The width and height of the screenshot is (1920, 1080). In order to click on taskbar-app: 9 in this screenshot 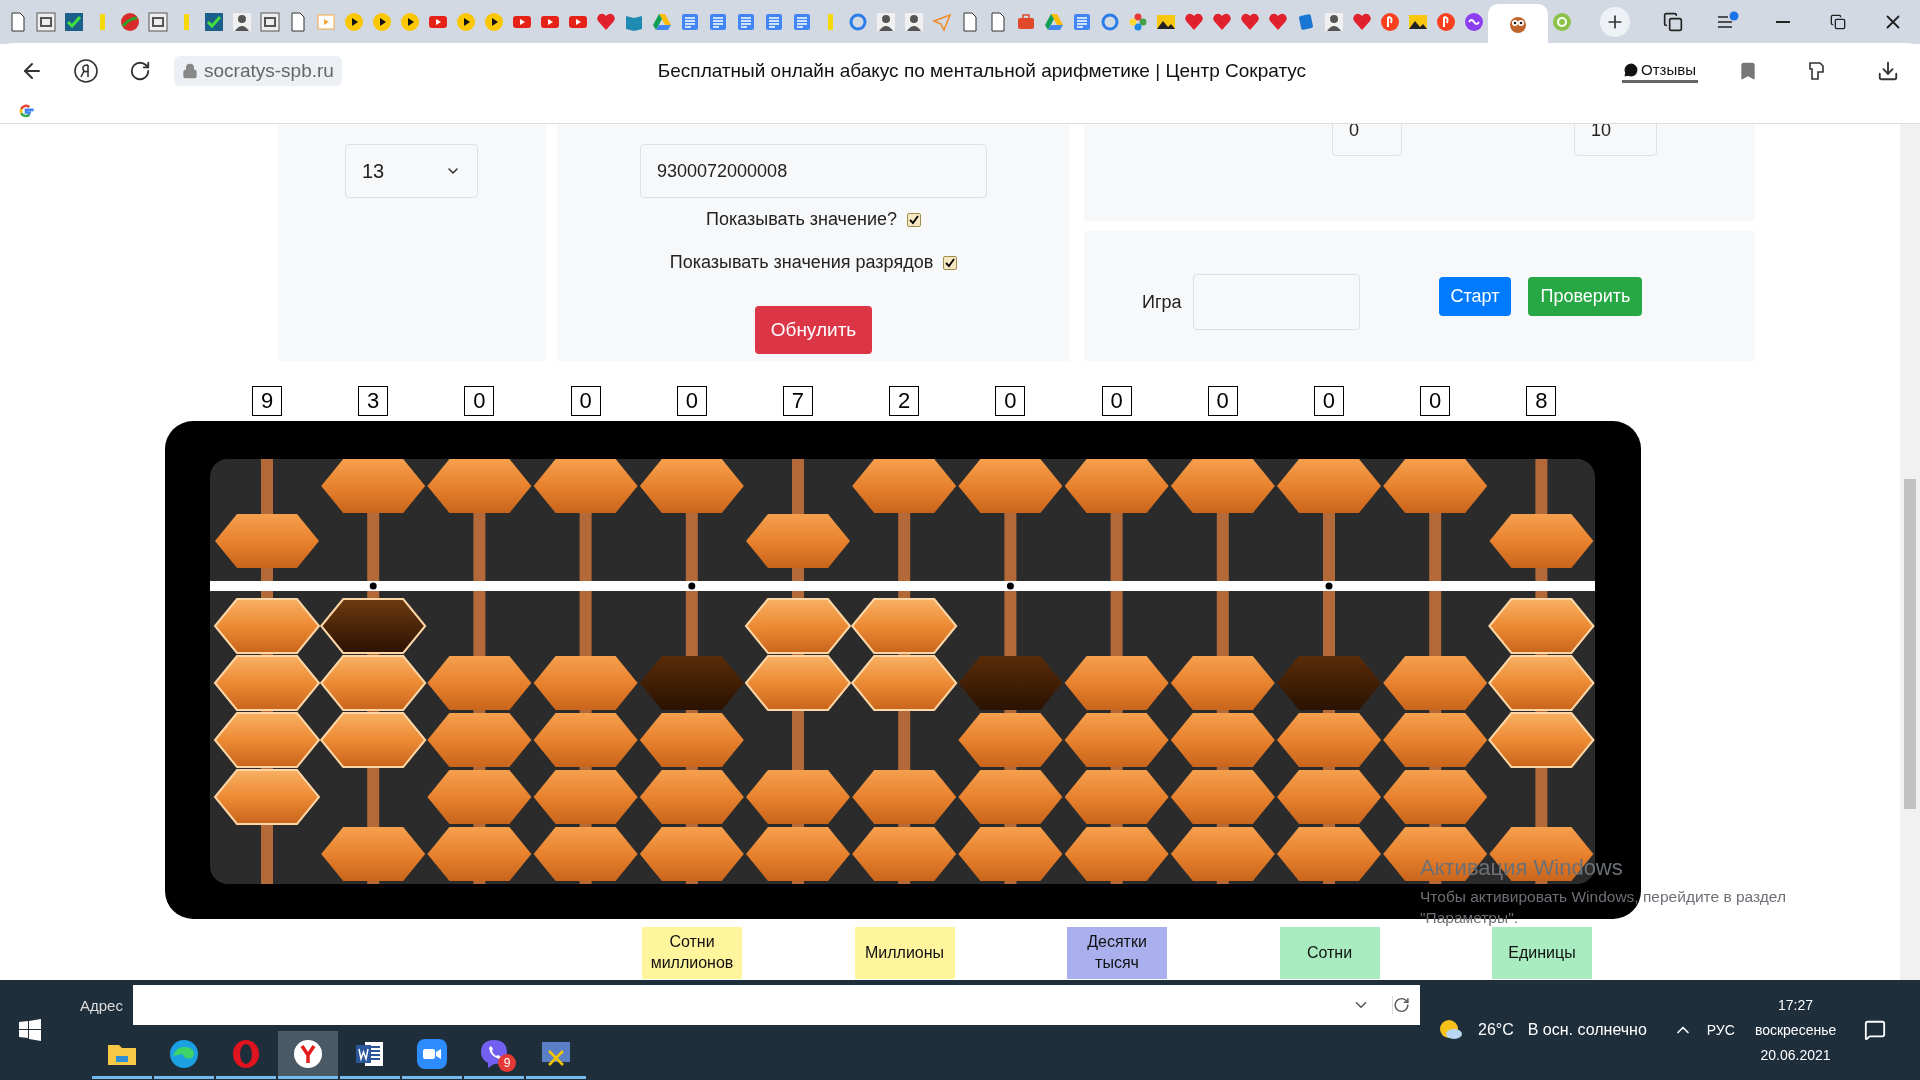, I will do `click(494, 1055)`.